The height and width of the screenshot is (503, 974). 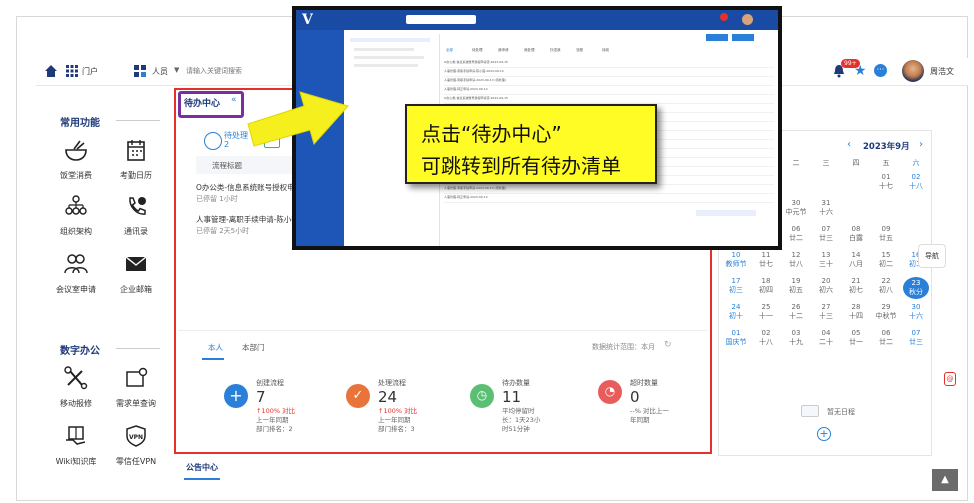 I want to click on calendar-day: 11 廿七, so click(x=766, y=260).